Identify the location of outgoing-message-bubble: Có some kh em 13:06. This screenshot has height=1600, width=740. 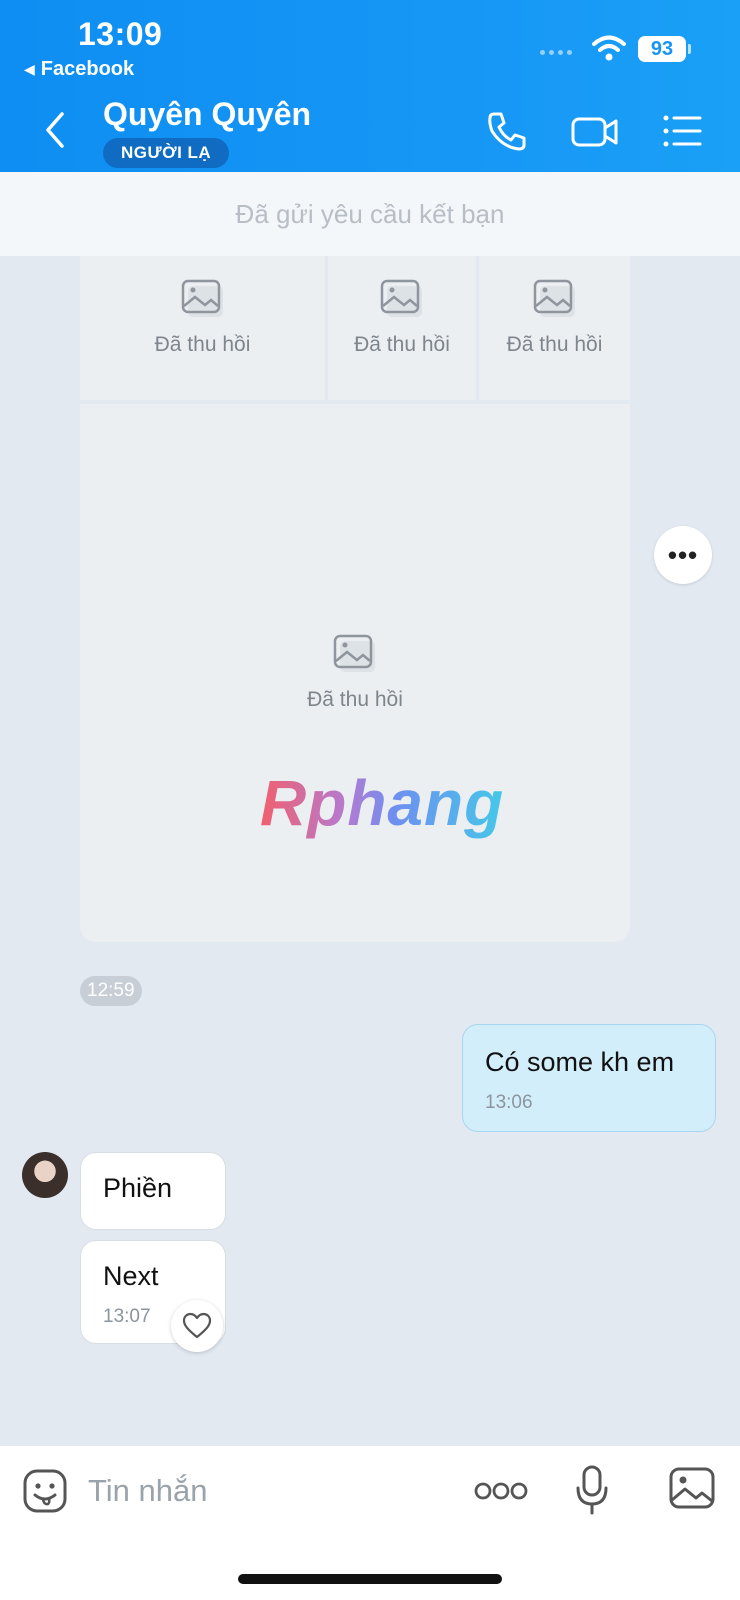
(589, 1078).